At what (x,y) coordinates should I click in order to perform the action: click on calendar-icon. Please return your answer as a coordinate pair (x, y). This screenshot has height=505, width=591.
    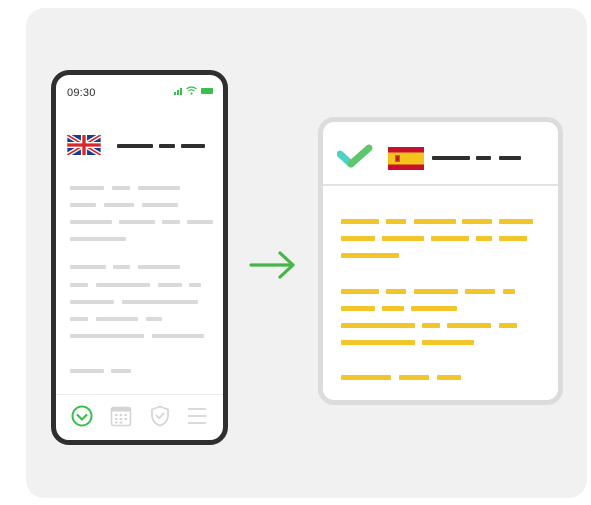
    Looking at the image, I should click on (121, 416).